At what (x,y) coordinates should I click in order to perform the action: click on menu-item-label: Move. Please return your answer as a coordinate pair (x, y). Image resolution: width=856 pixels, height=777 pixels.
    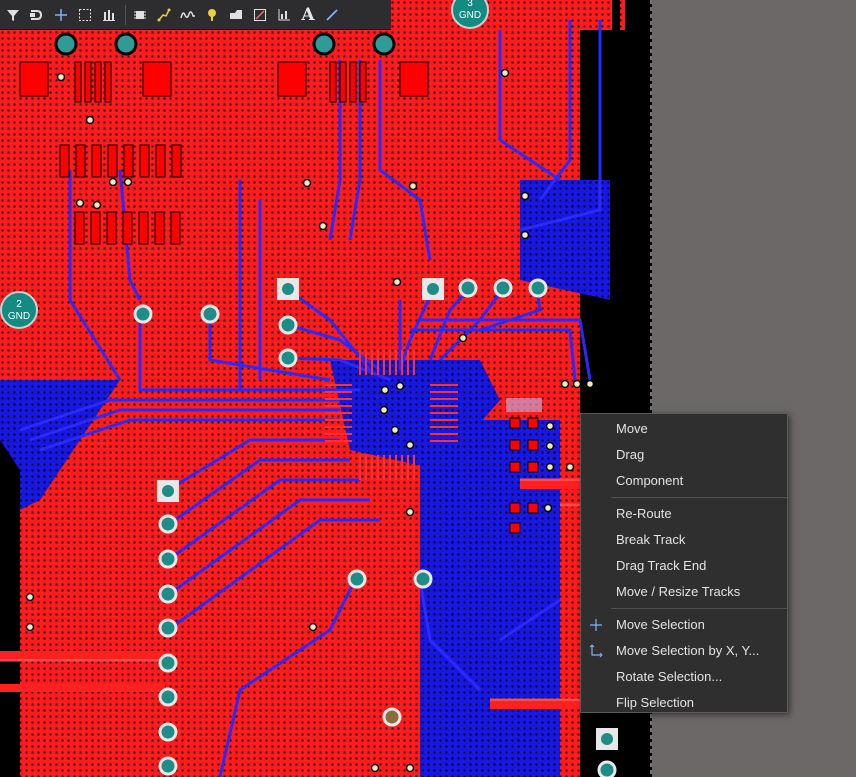
    Looking at the image, I should click on (632, 428).